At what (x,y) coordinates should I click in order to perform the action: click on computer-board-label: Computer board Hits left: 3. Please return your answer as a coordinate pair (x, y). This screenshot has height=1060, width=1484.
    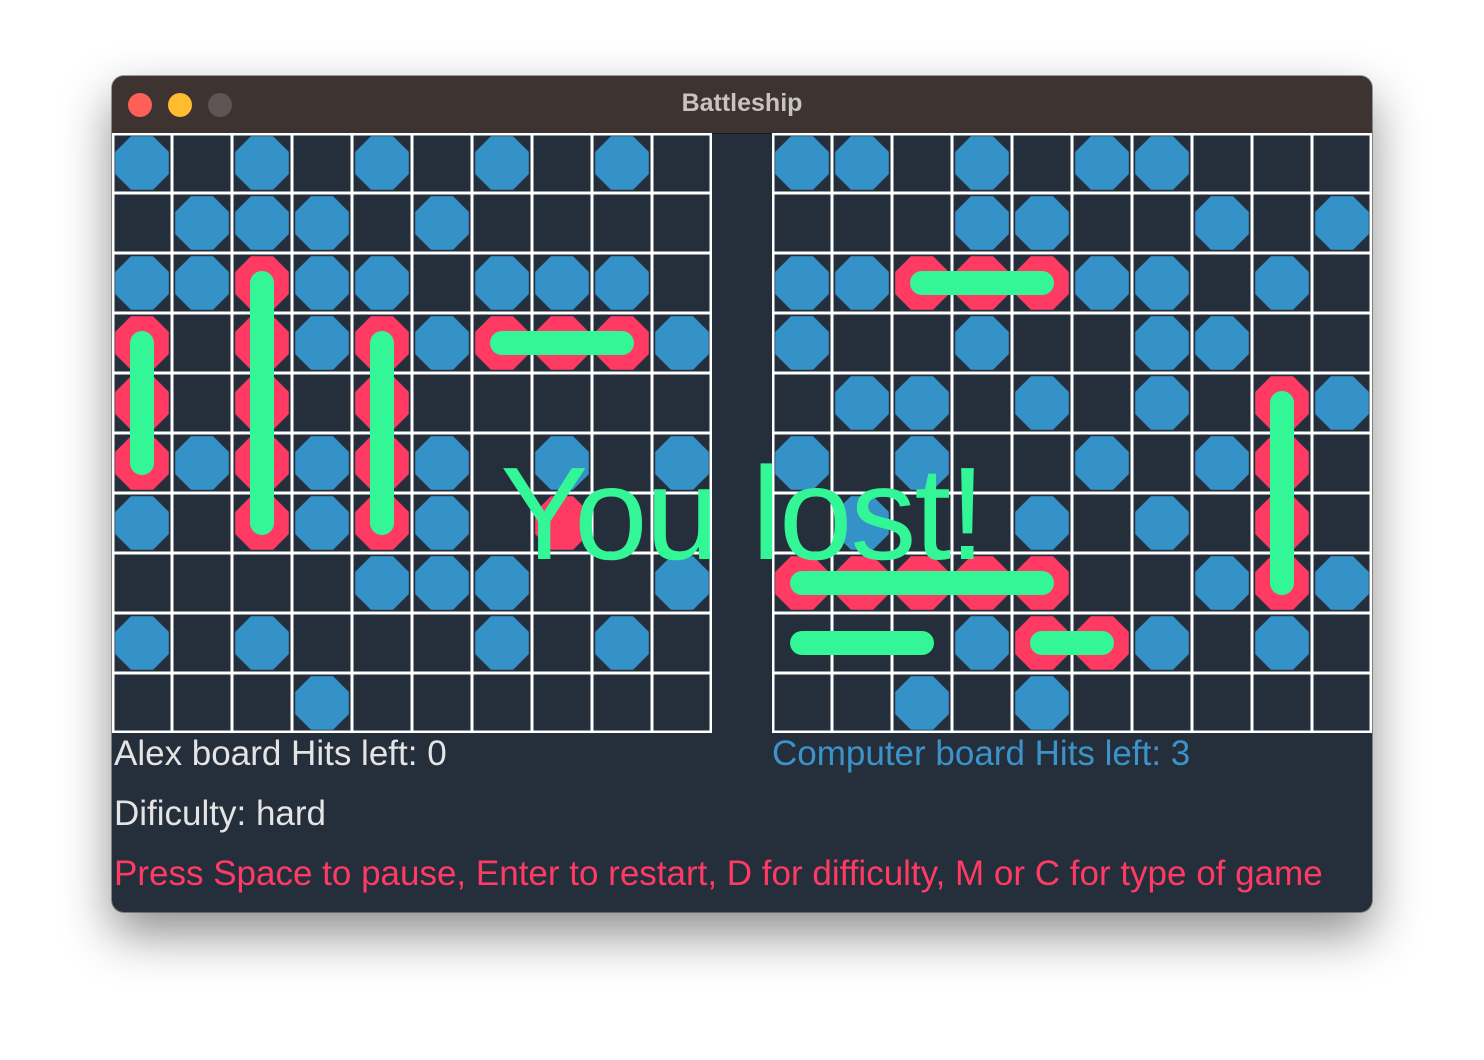
    Looking at the image, I should click on (981, 753).